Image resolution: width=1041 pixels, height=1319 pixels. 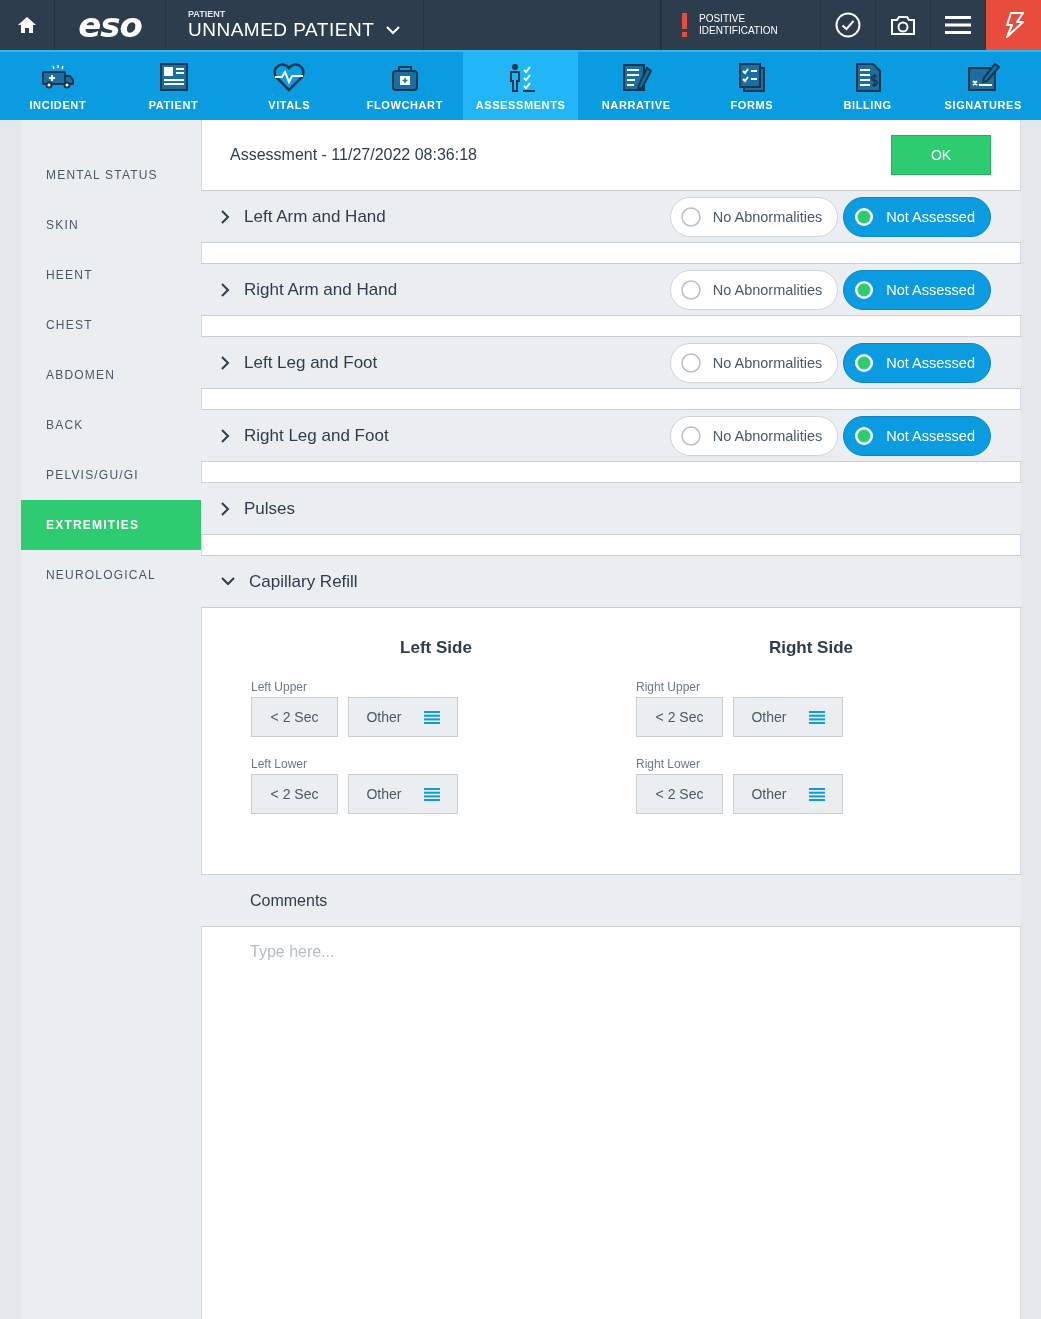 I want to click on side-heading: Right Side, so click(x=811, y=648).